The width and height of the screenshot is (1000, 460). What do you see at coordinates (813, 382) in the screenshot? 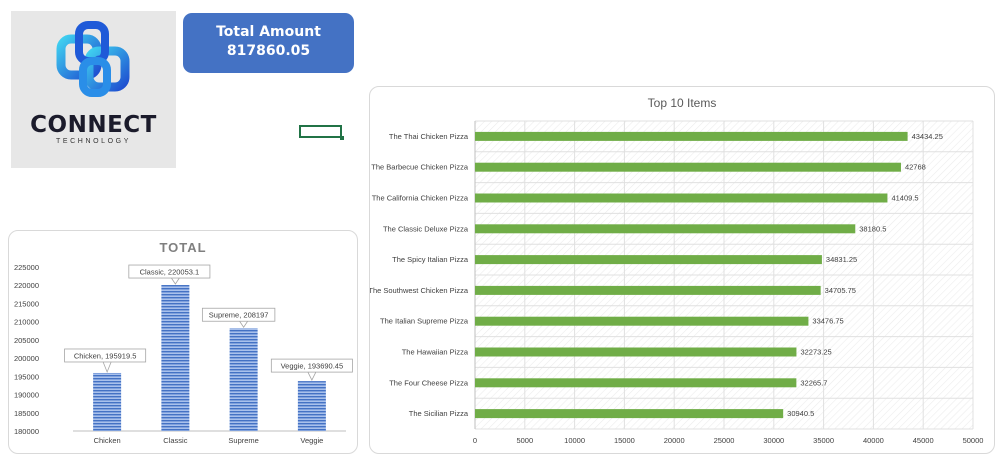
I see `data-label: 32265.7` at bounding box center [813, 382].